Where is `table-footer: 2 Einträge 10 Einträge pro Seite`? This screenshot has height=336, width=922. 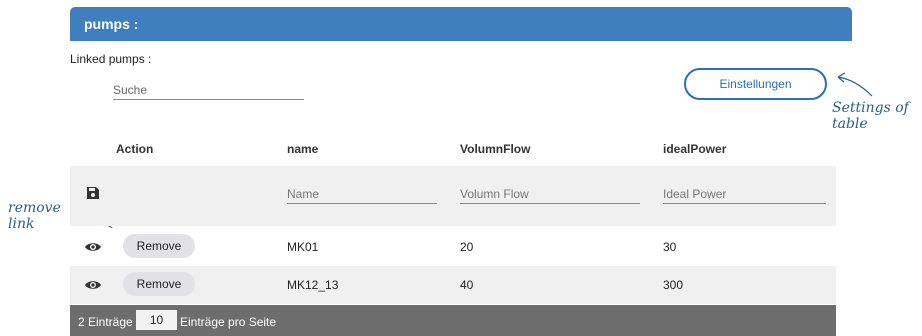
table-footer: 2 Einträge 10 Einträge pro Seite is located at coordinates (453, 320).